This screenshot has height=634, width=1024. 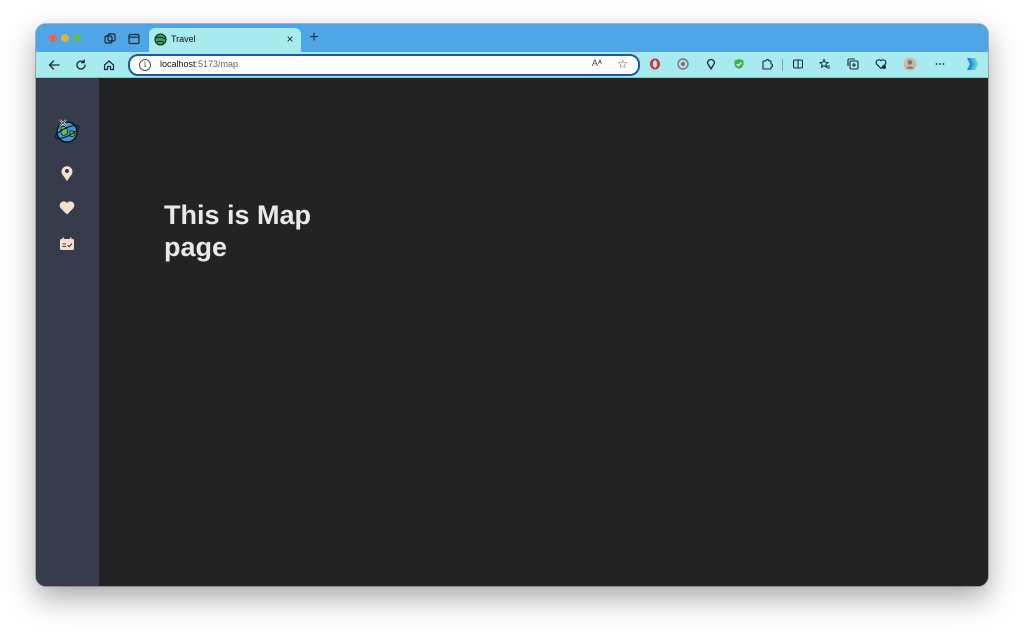 I want to click on browser-essentials-heart-icon, so click(x=881, y=64).